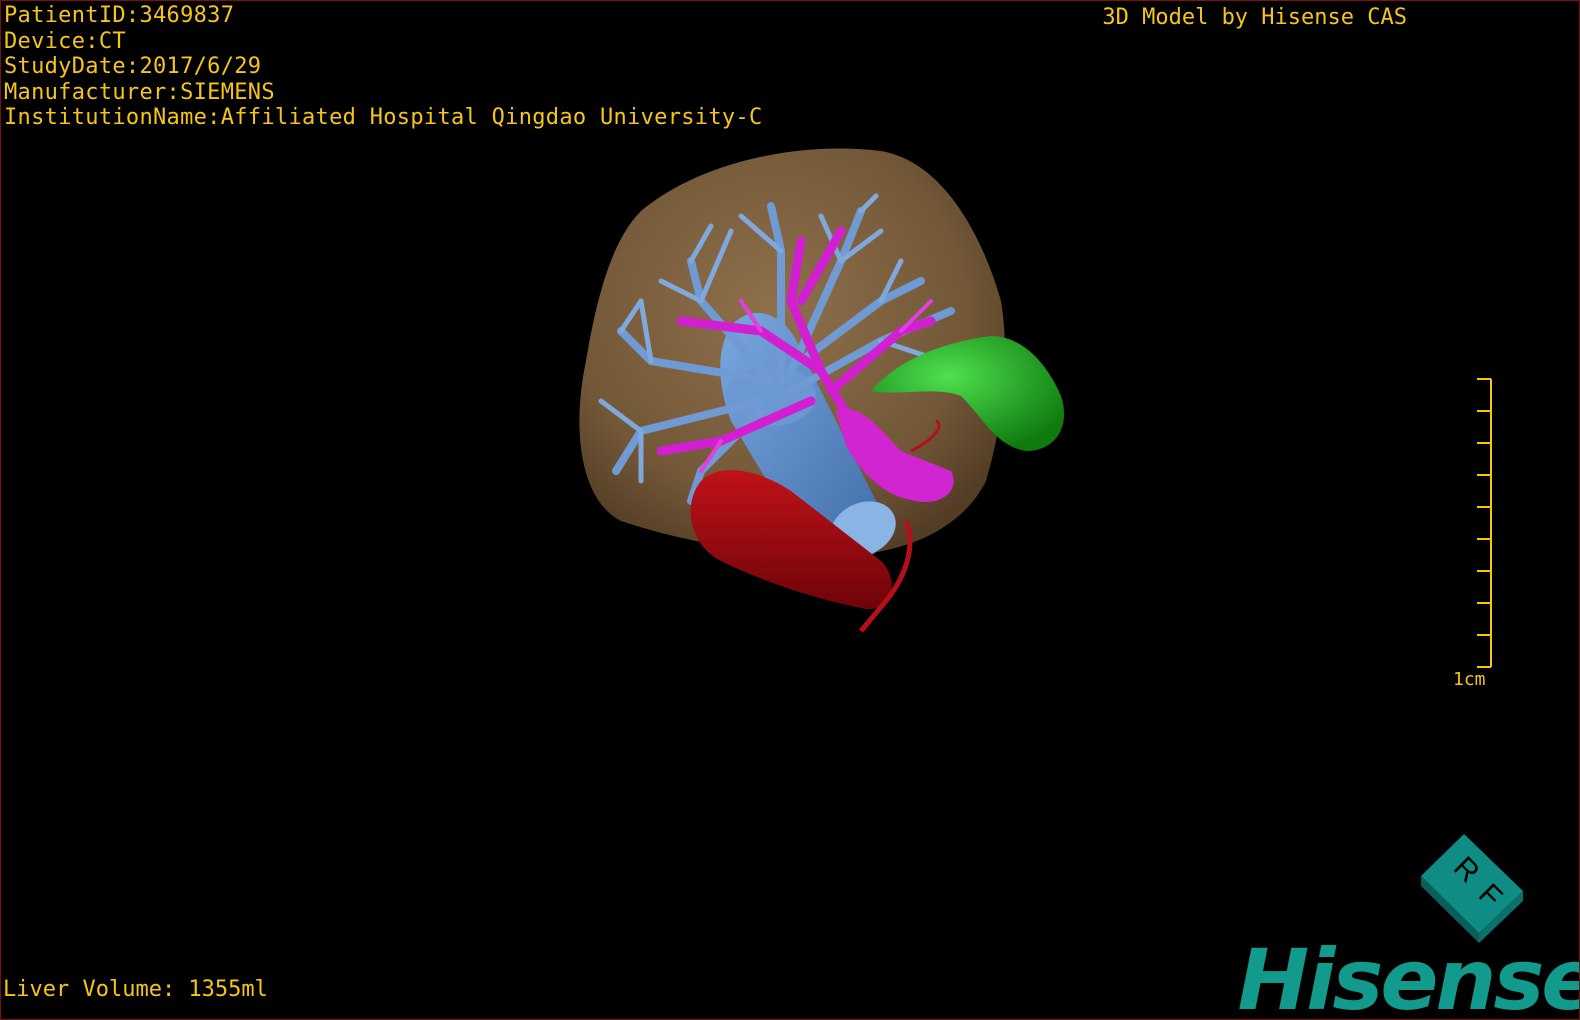  Describe the element at coordinates (135, 989) in the screenshot. I see `liver-volume-text: Liver Volume: 1355ml` at that location.